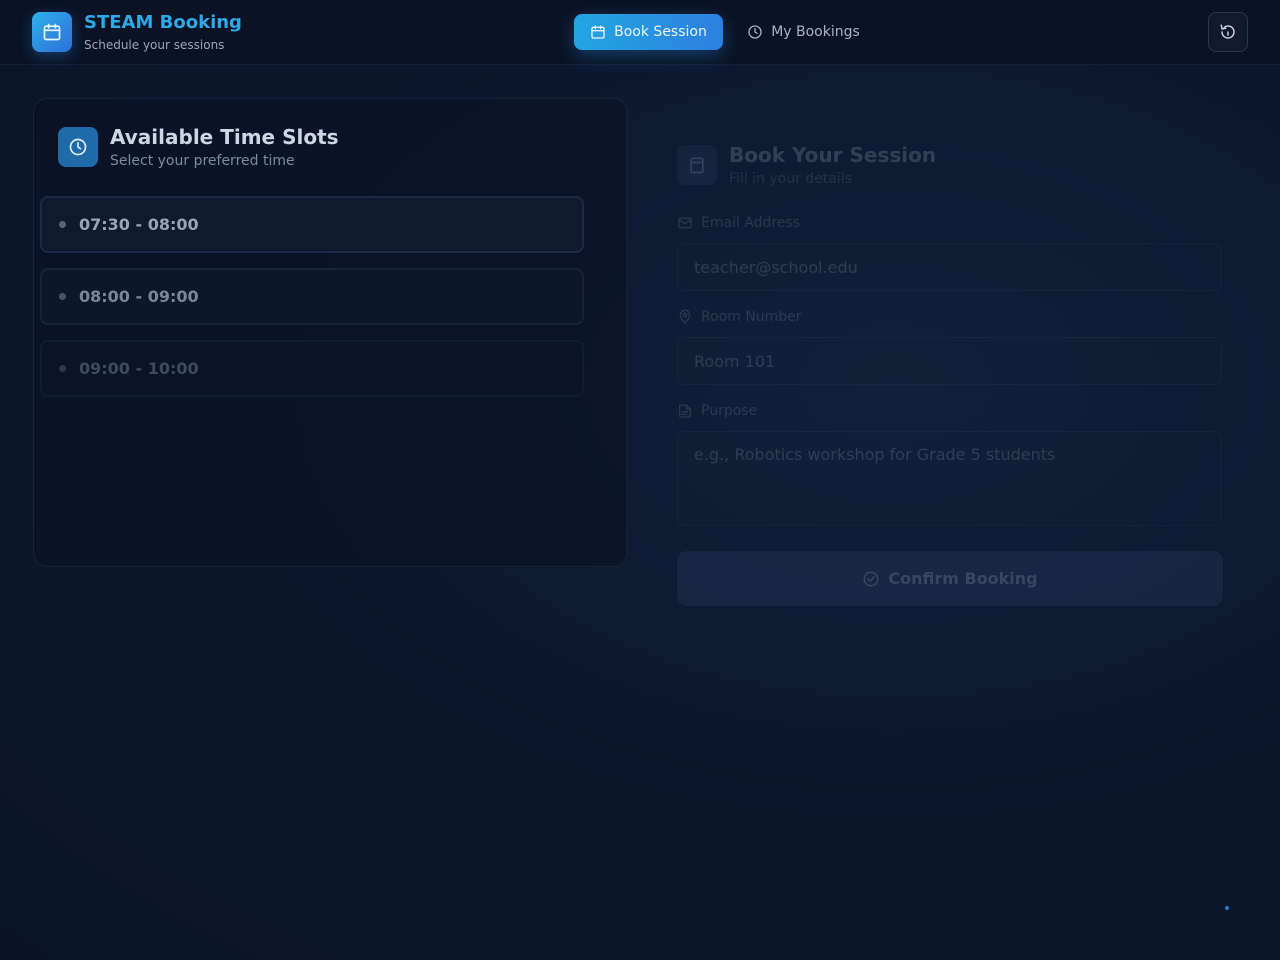 This screenshot has width=1280, height=960. I want to click on tab-book-session: Book Session, so click(648, 32).